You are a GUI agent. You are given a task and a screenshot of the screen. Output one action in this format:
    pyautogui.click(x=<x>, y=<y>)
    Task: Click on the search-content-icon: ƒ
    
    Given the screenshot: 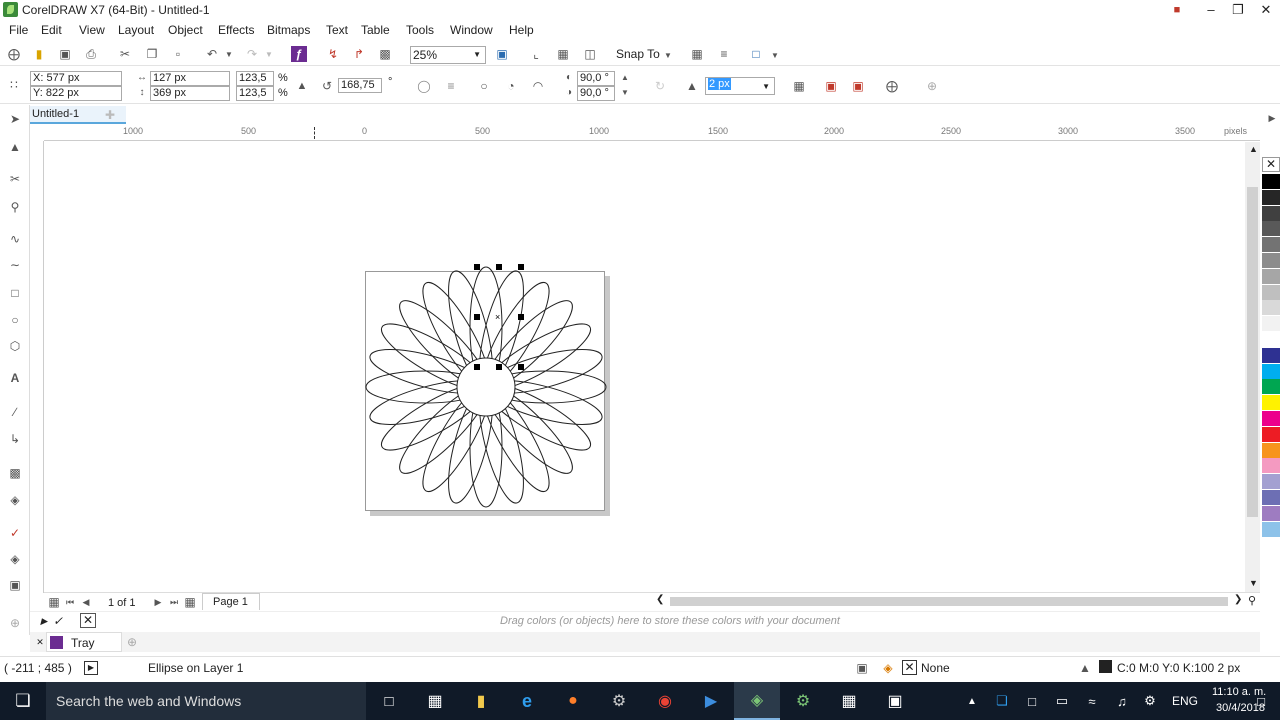 What is the action you would take?
    pyautogui.click(x=299, y=54)
    